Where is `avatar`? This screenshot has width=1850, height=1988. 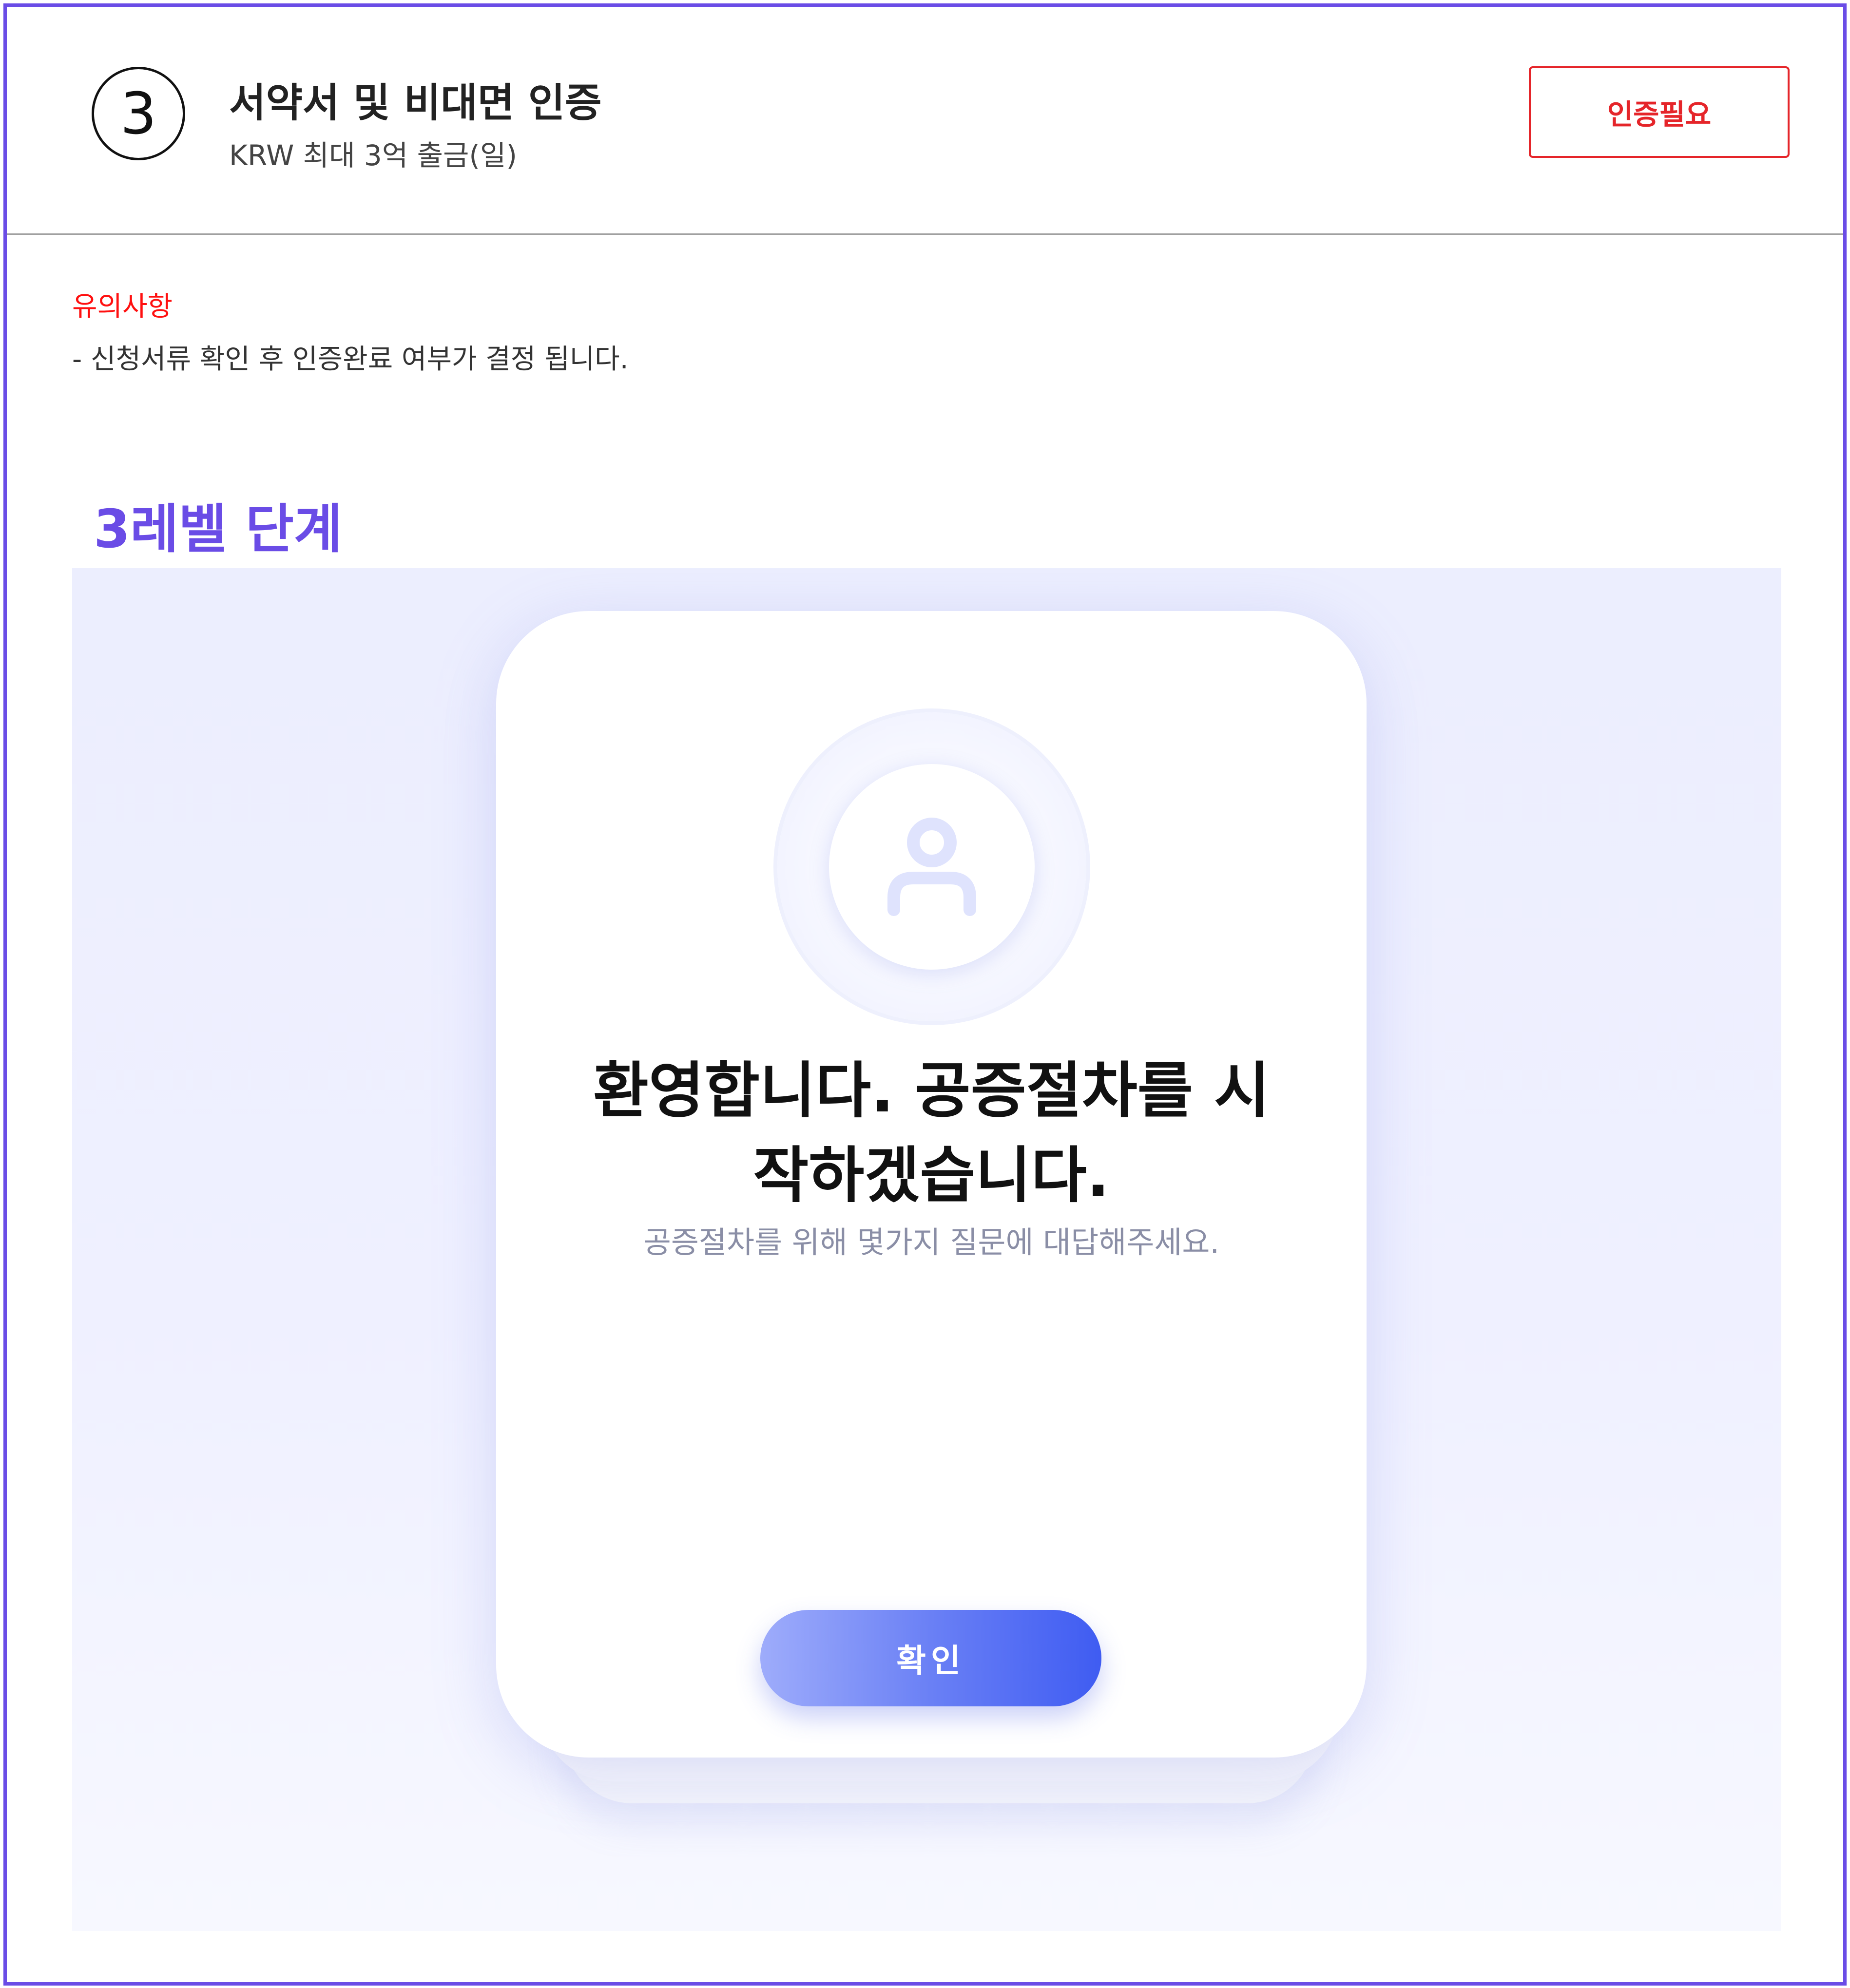
avatar is located at coordinates (932, 867).